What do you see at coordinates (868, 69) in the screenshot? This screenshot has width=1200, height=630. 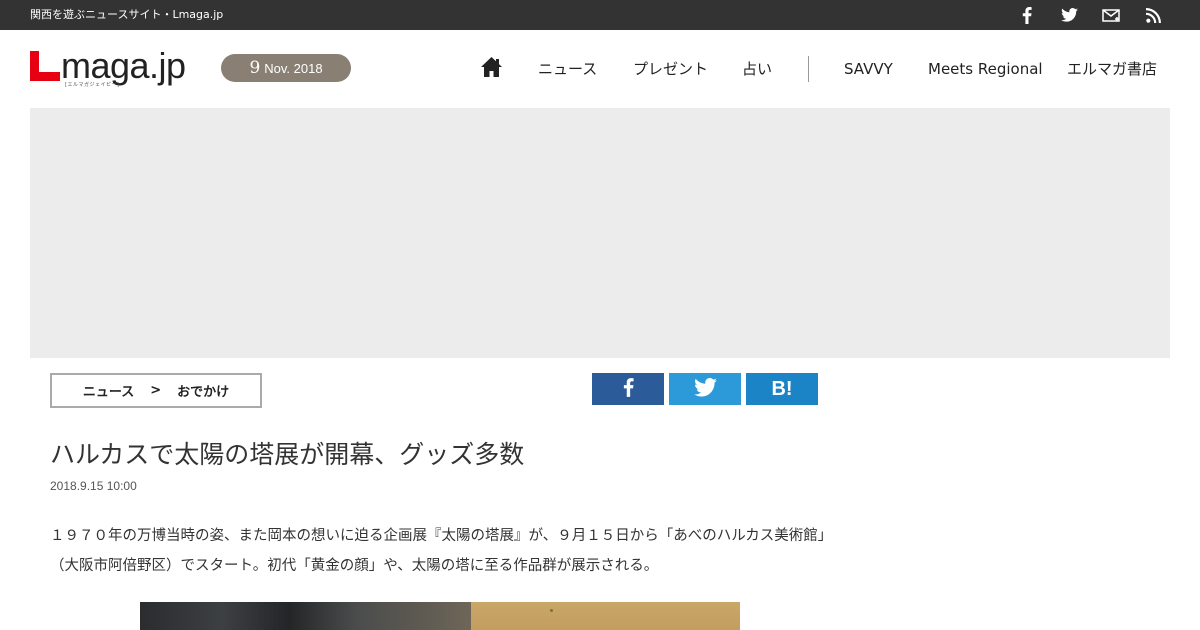 I see `nav-item-savvy: SAVVY` at bounding box center [868, 69].